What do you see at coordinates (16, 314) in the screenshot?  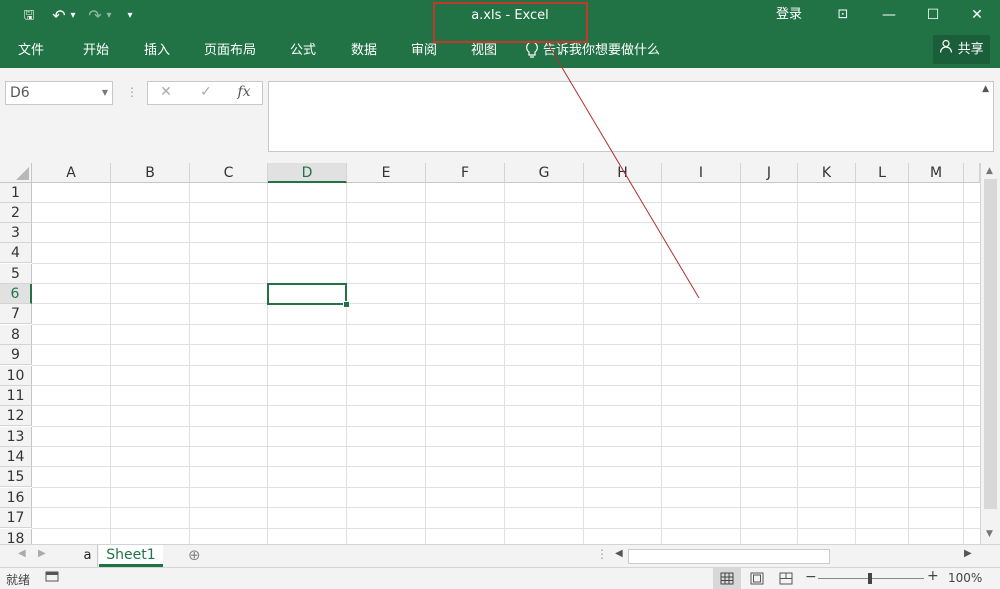 I see `row-header-7: 7` at bounding box center [16, 314].